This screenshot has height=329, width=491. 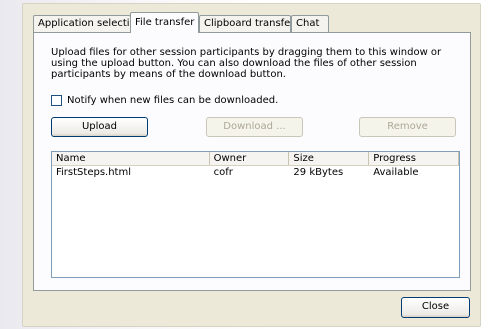 I want to click on close-button: Close, so click(x=435, y=307).